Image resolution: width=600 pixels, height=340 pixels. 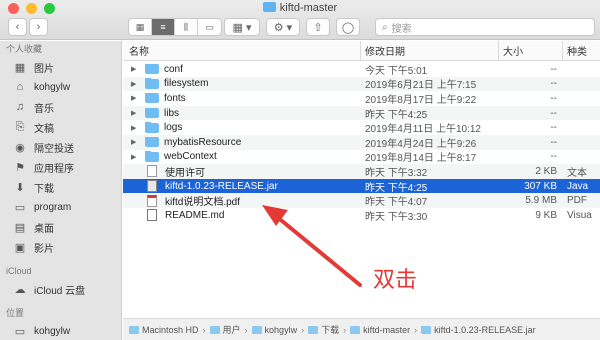 What do you see at coordinates (186, 27) in the screenshot?
I see `column-view-button: ⫼` at bounding box center [186, 27].